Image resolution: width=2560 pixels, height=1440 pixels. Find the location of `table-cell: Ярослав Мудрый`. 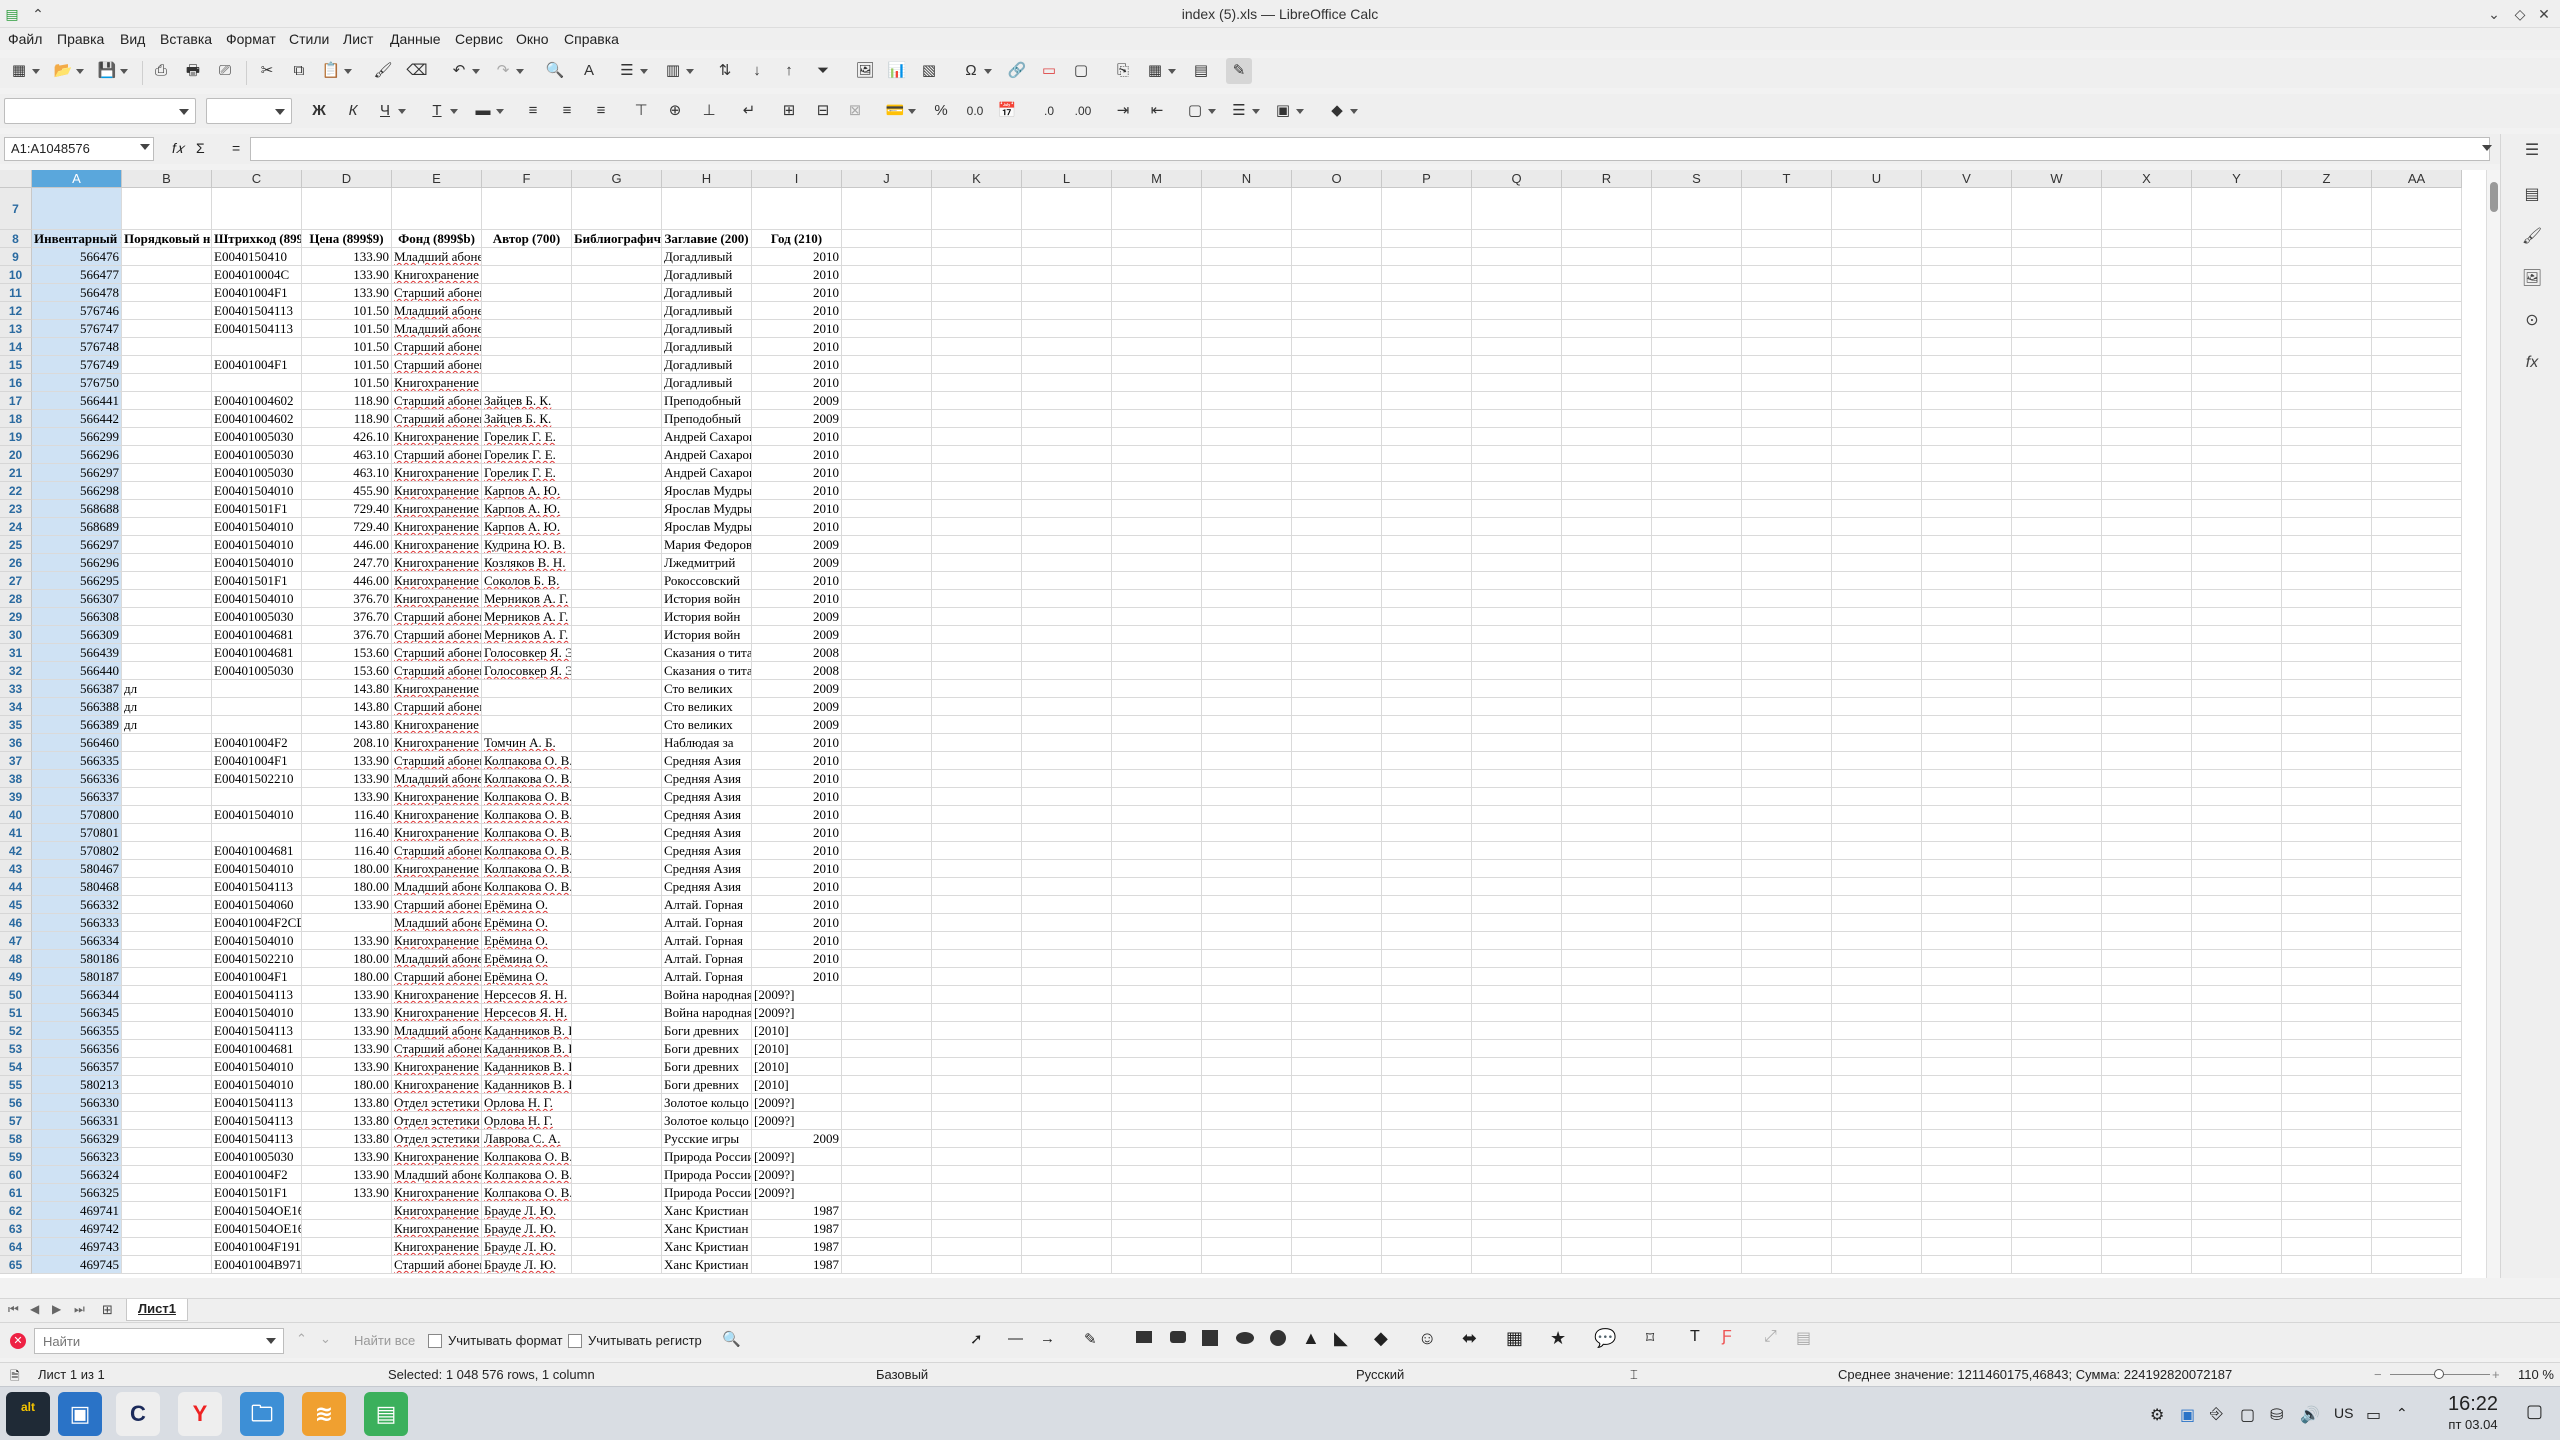

table-cell: Ярослав Мудрый is located at coordinates (707, 491).